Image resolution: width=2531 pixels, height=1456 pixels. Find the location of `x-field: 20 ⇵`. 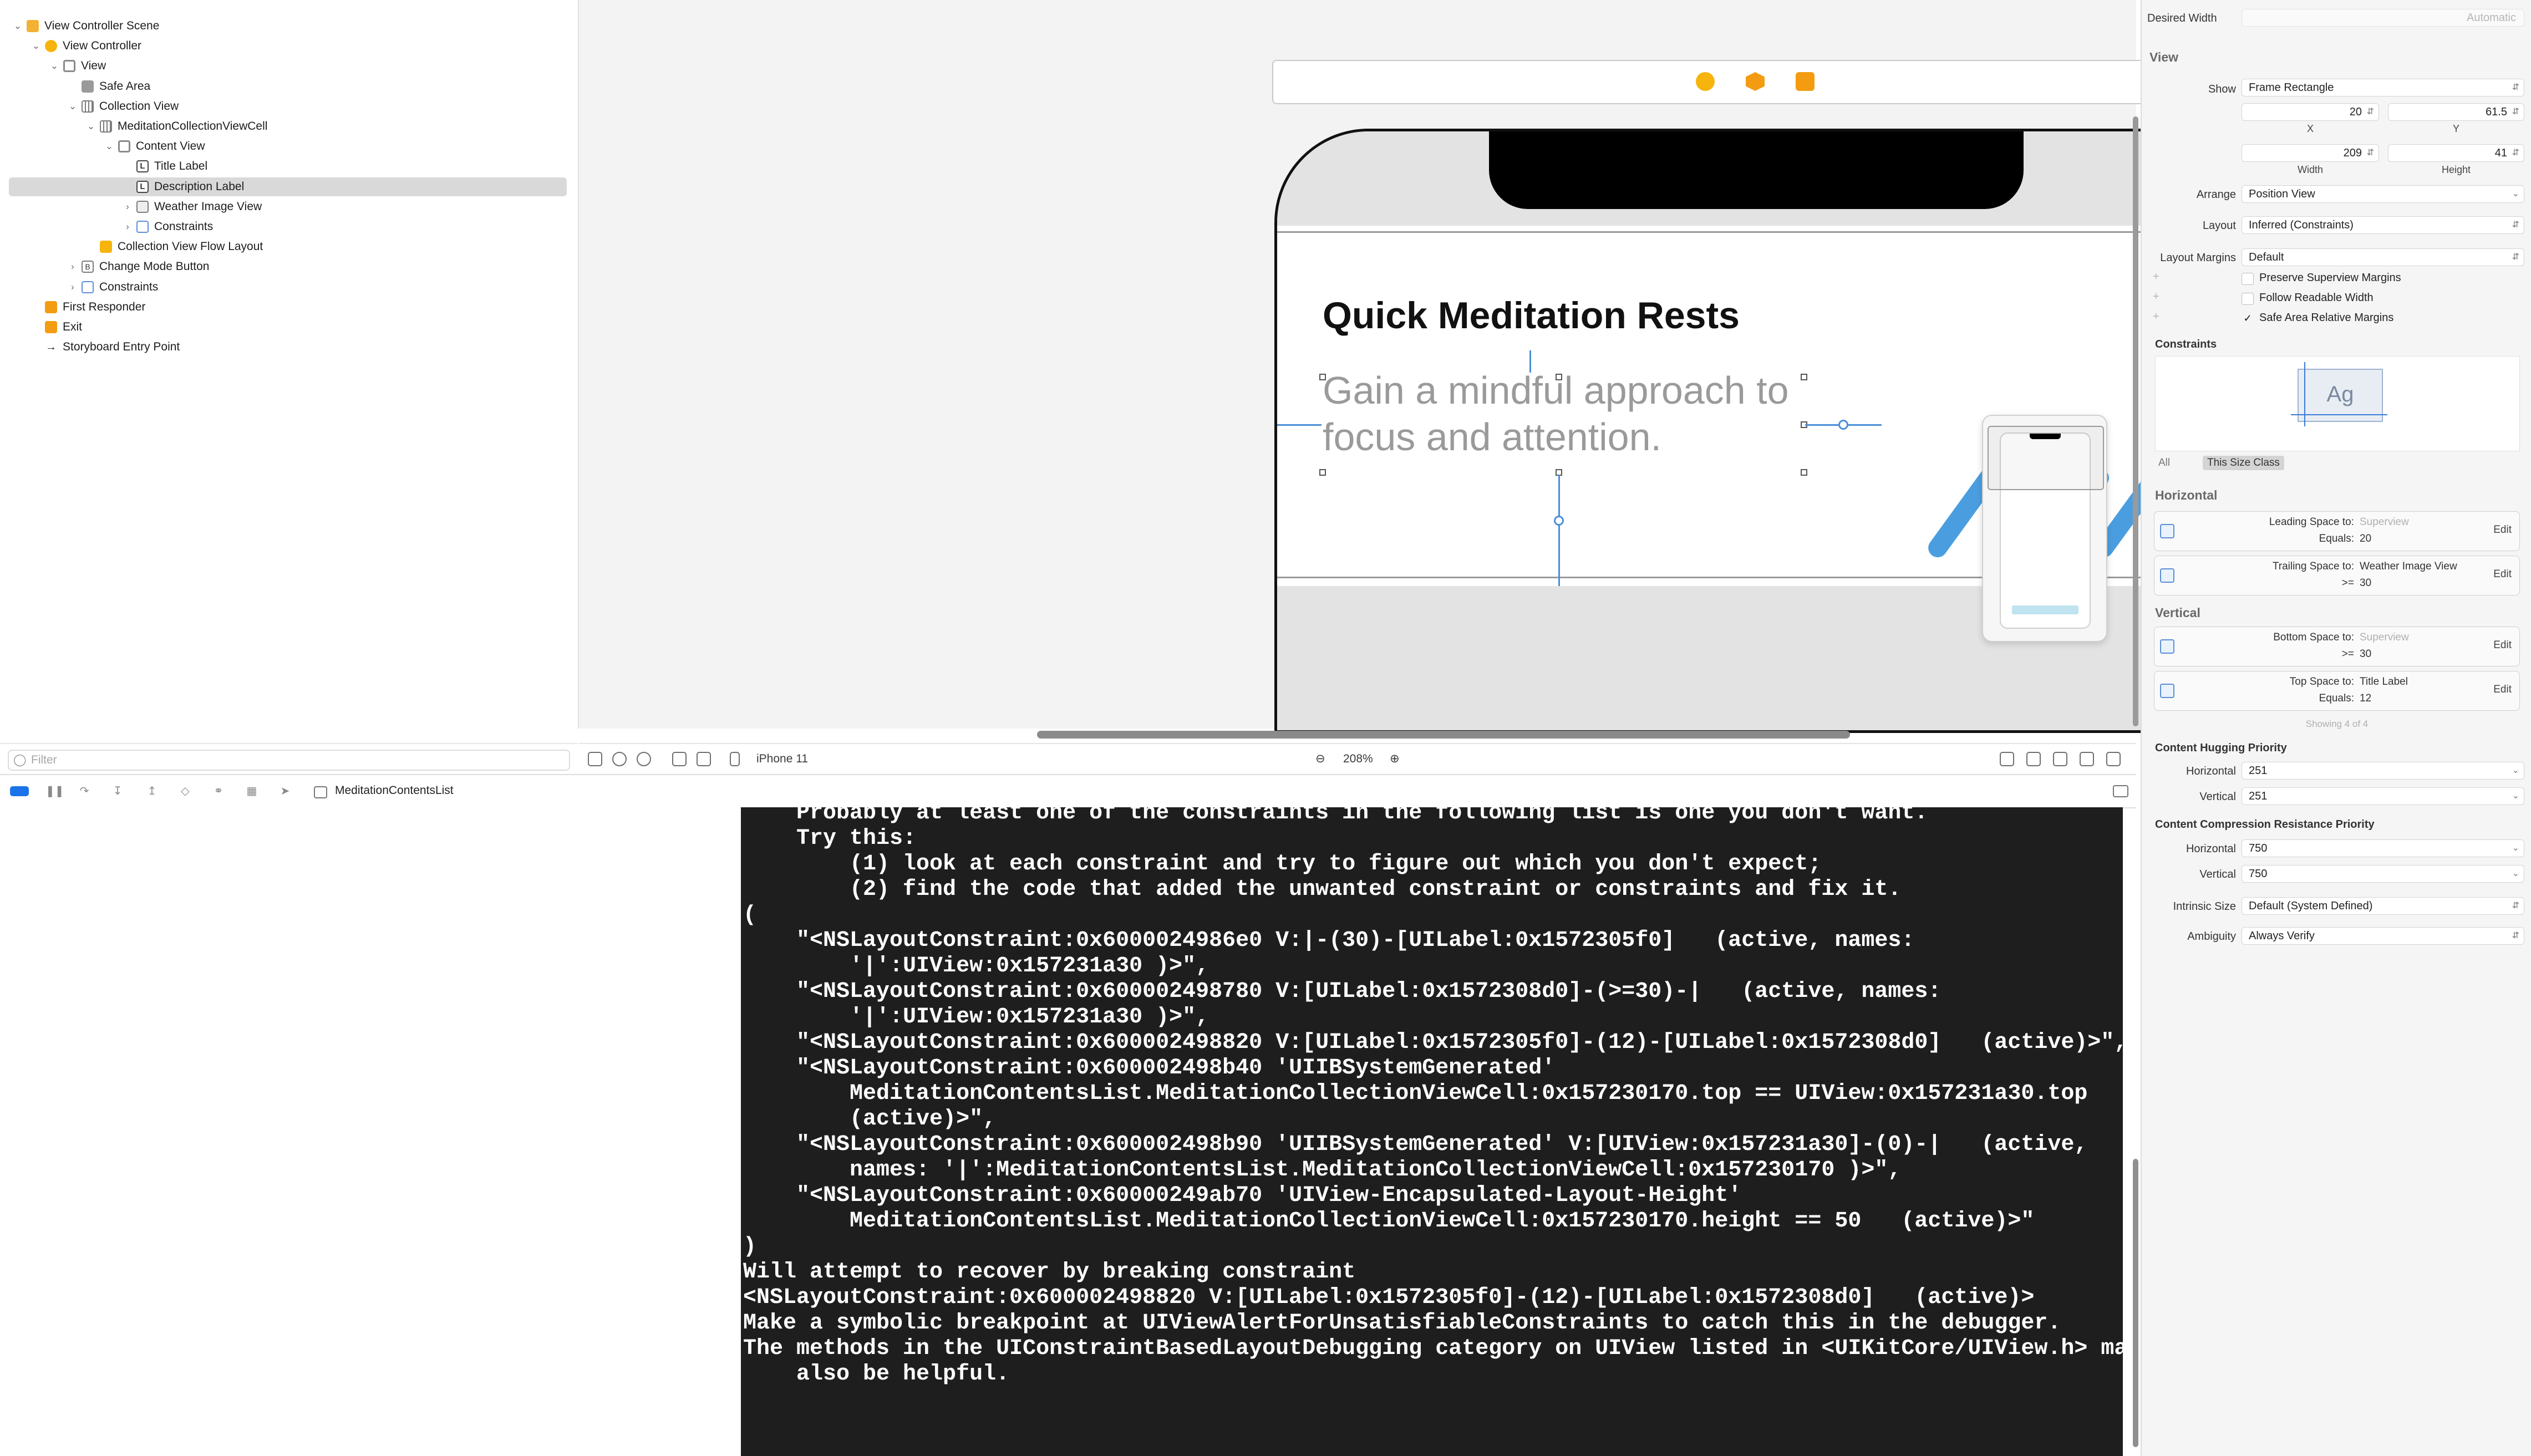

x-field: 20 ⇵ is located at coordinates (2310, 112).